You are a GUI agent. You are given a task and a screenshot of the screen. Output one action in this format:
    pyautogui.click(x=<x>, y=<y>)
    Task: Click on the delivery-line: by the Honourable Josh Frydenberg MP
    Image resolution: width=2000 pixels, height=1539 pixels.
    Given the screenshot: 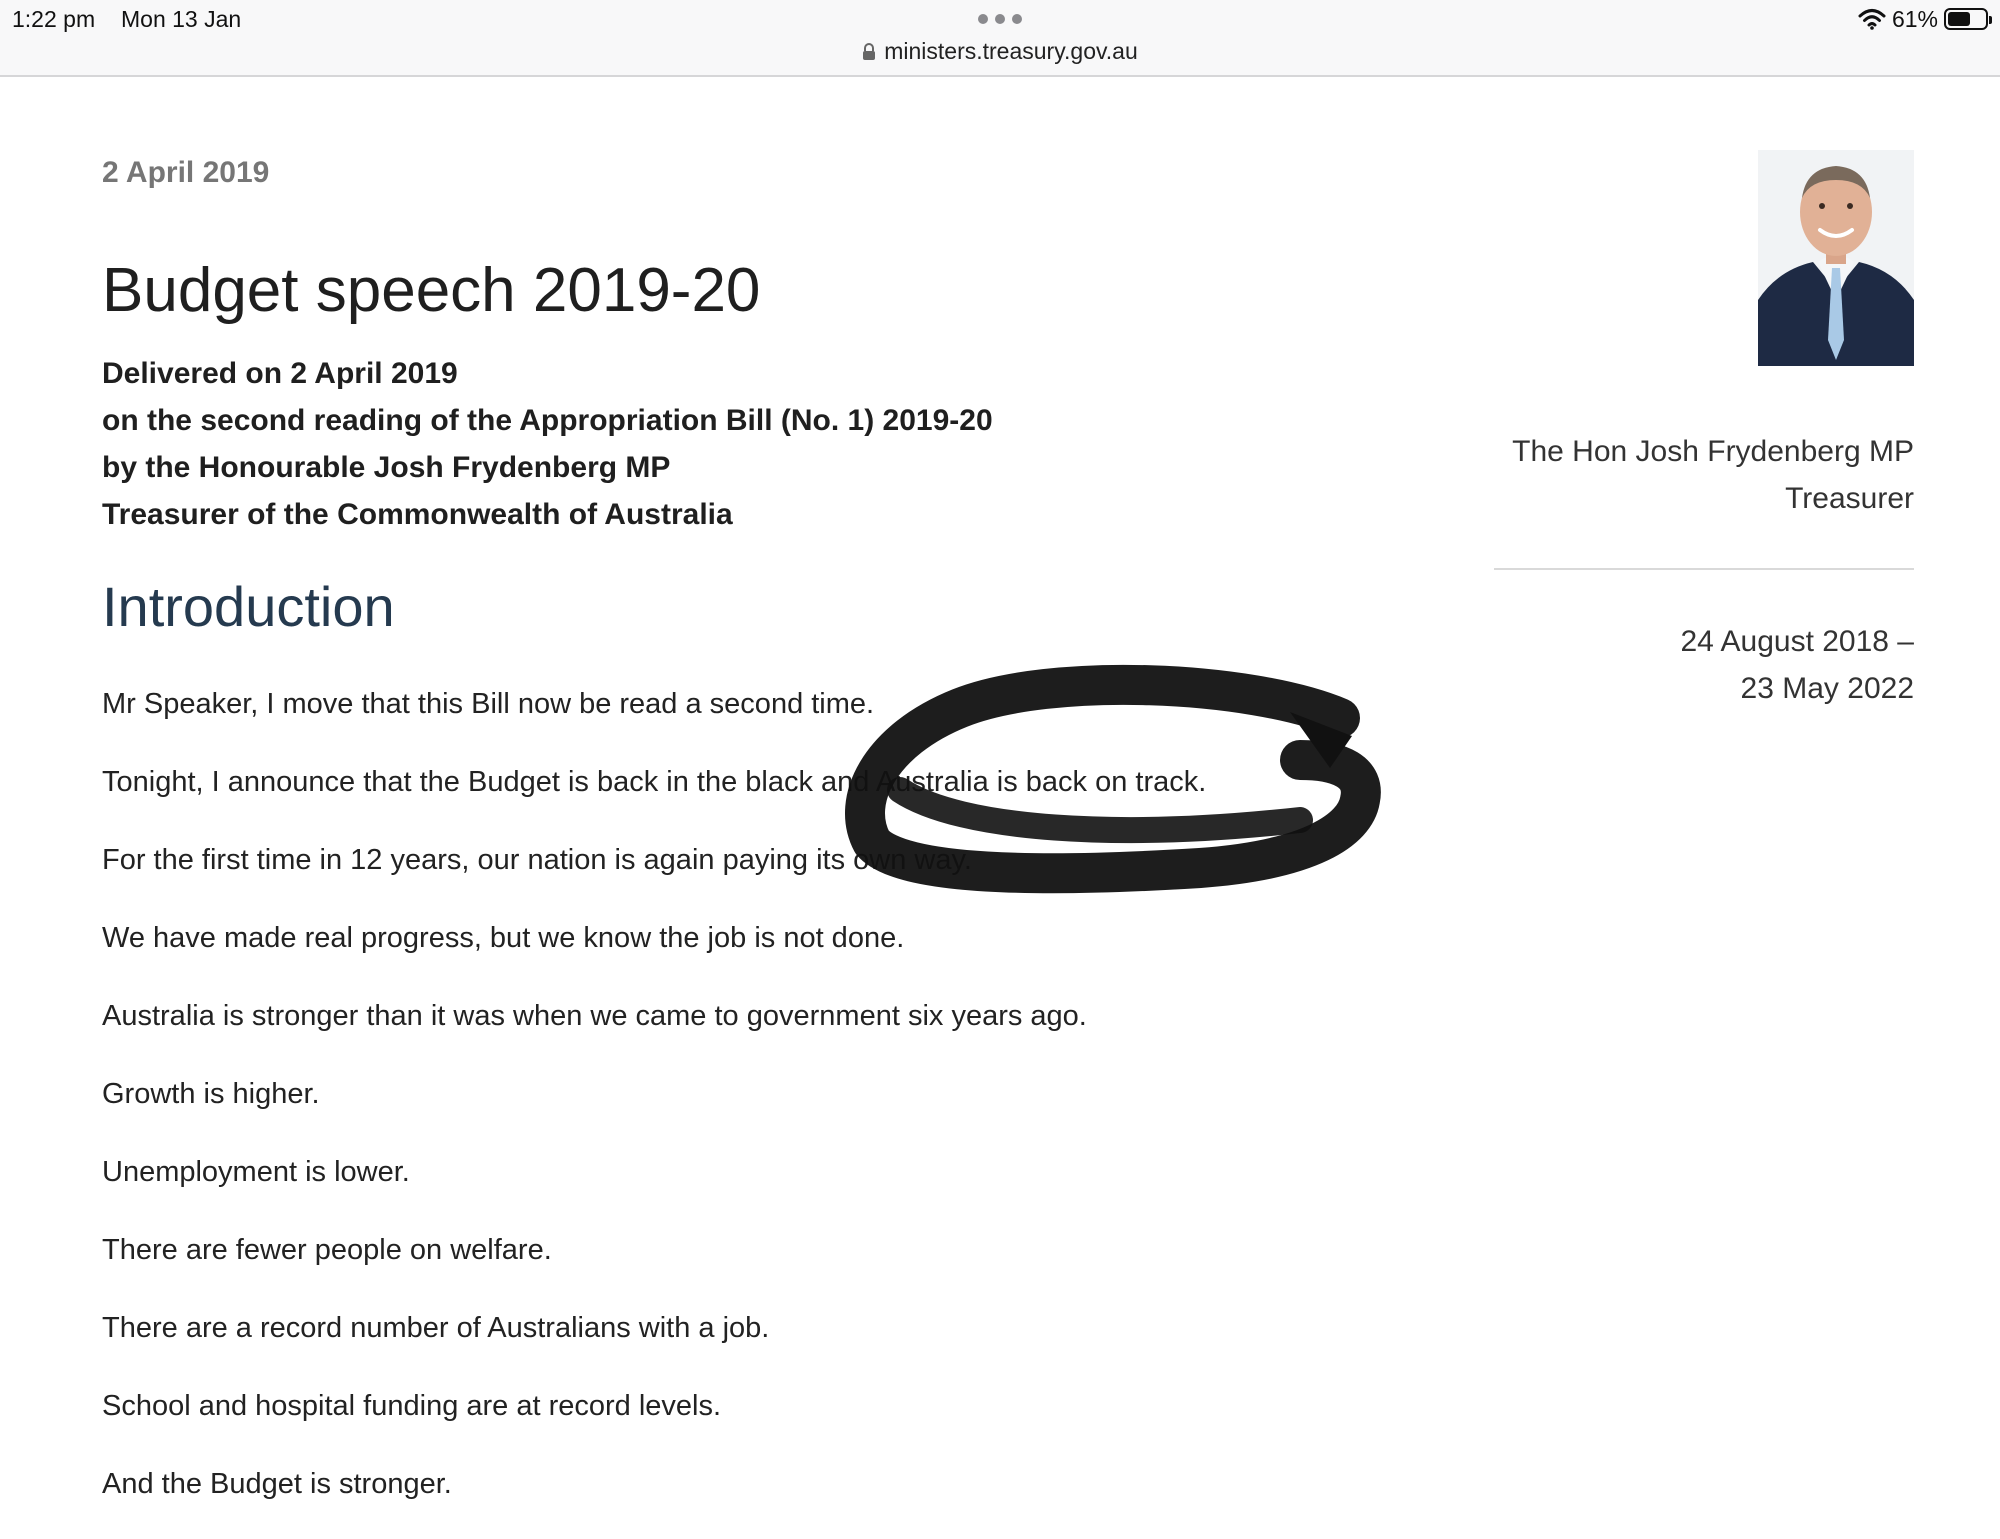 What is the action you would take?
    pyautogui.click(x=386, y=467)
    